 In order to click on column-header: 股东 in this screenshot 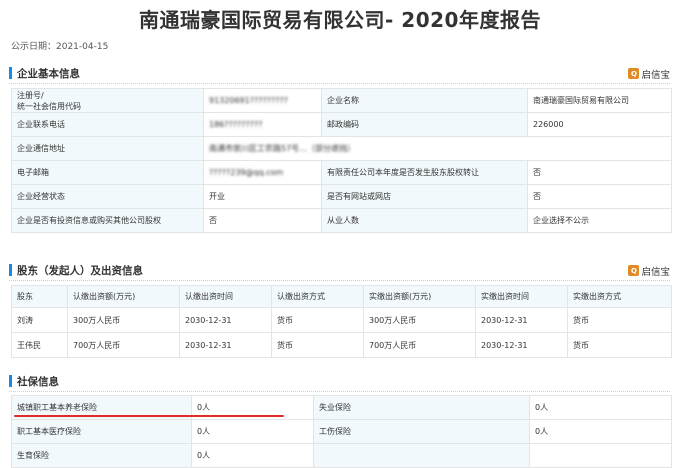, I will do `click(39, 296)`.